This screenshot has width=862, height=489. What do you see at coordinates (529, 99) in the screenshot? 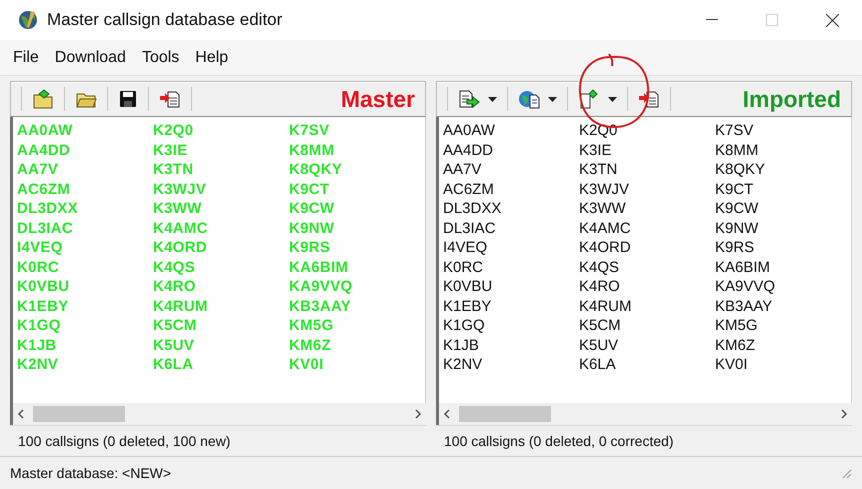
I see `globe-document-icon` at bounding box center [529, 99].